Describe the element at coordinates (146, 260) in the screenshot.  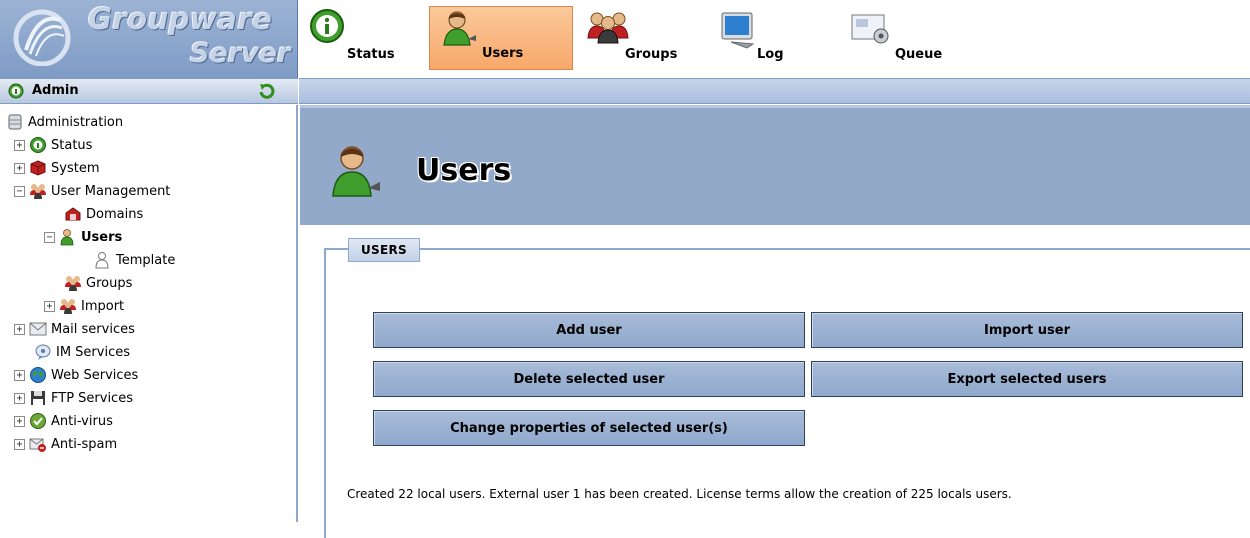
I see `sidebar-item-label: Template` at that location.